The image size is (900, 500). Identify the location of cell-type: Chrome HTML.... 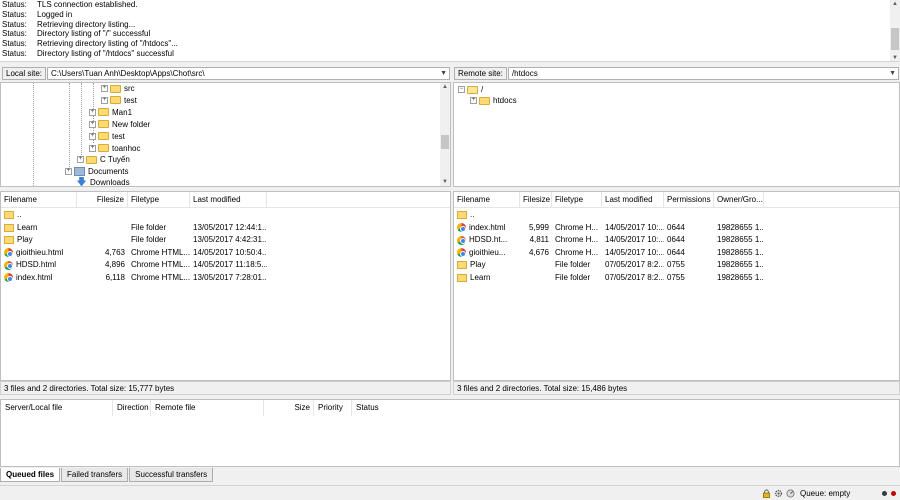
(160, 252).